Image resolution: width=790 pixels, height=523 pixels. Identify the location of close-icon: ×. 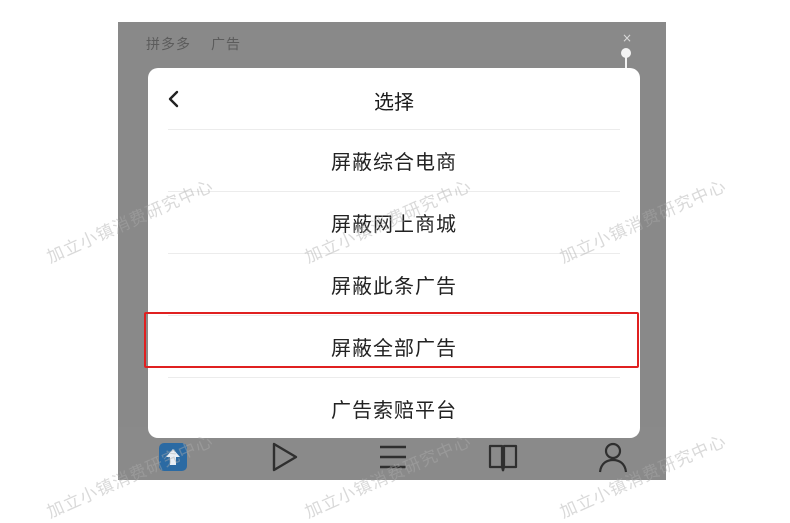
(627, 38).